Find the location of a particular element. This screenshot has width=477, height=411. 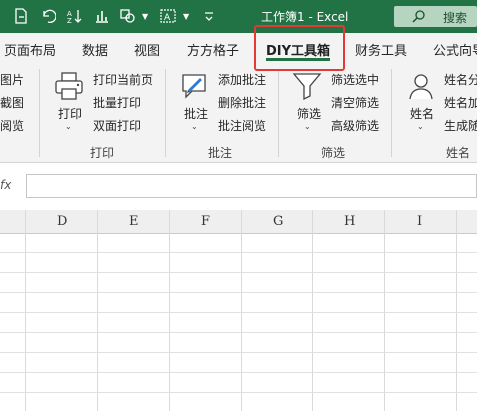

shapes-icon is located at coordinates (128, 16).